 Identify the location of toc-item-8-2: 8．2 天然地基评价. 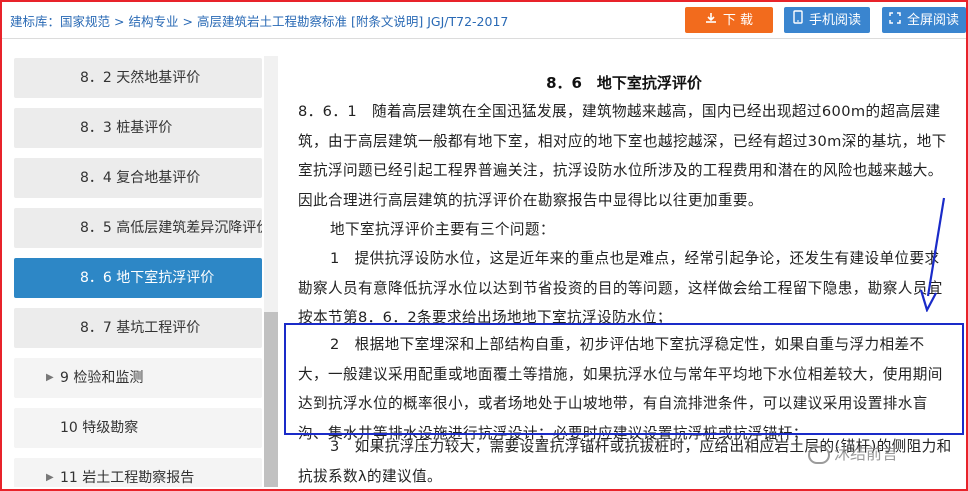
(138, 78).